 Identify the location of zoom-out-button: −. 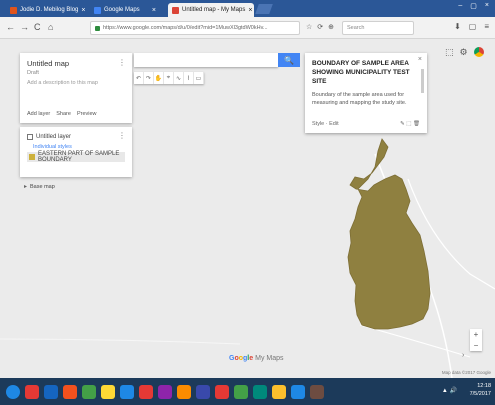
(476, 345).